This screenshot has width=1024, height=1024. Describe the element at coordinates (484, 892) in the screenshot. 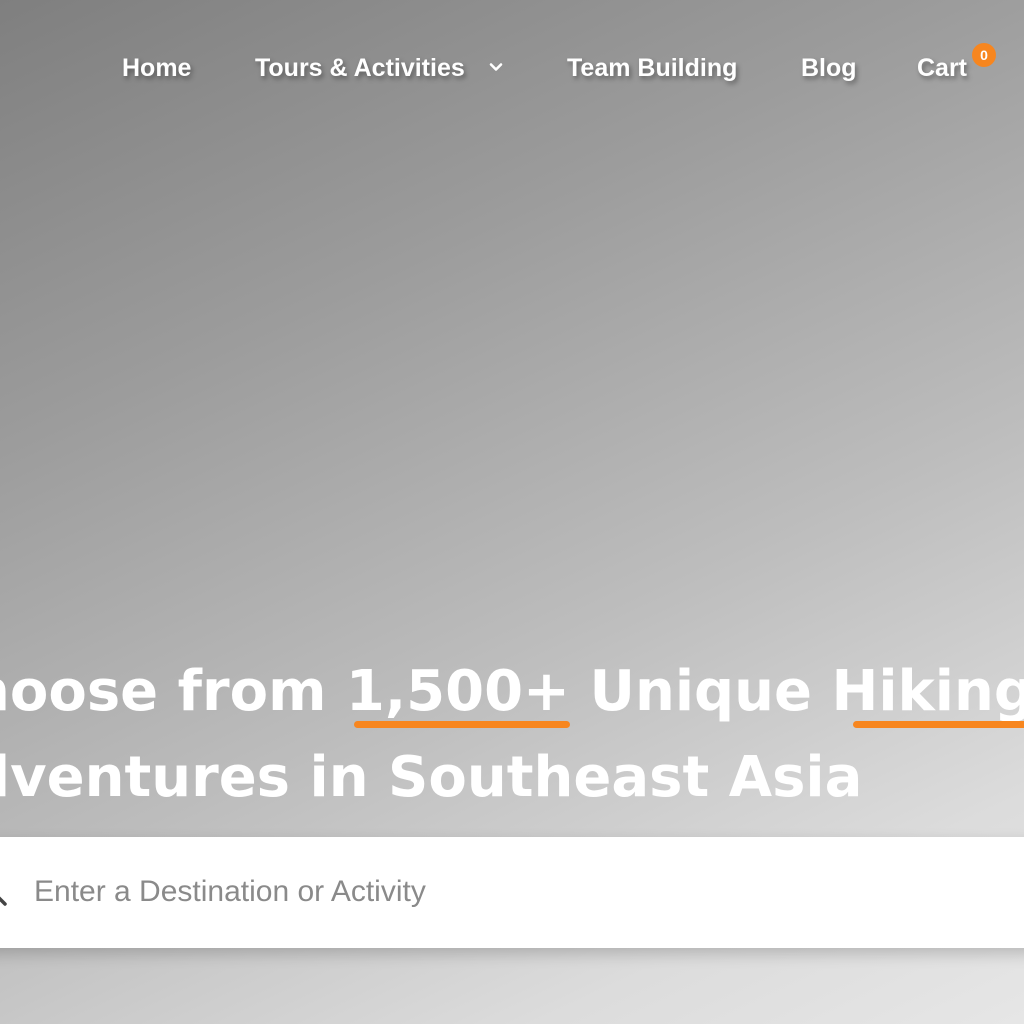

I see `search-input` at that location.